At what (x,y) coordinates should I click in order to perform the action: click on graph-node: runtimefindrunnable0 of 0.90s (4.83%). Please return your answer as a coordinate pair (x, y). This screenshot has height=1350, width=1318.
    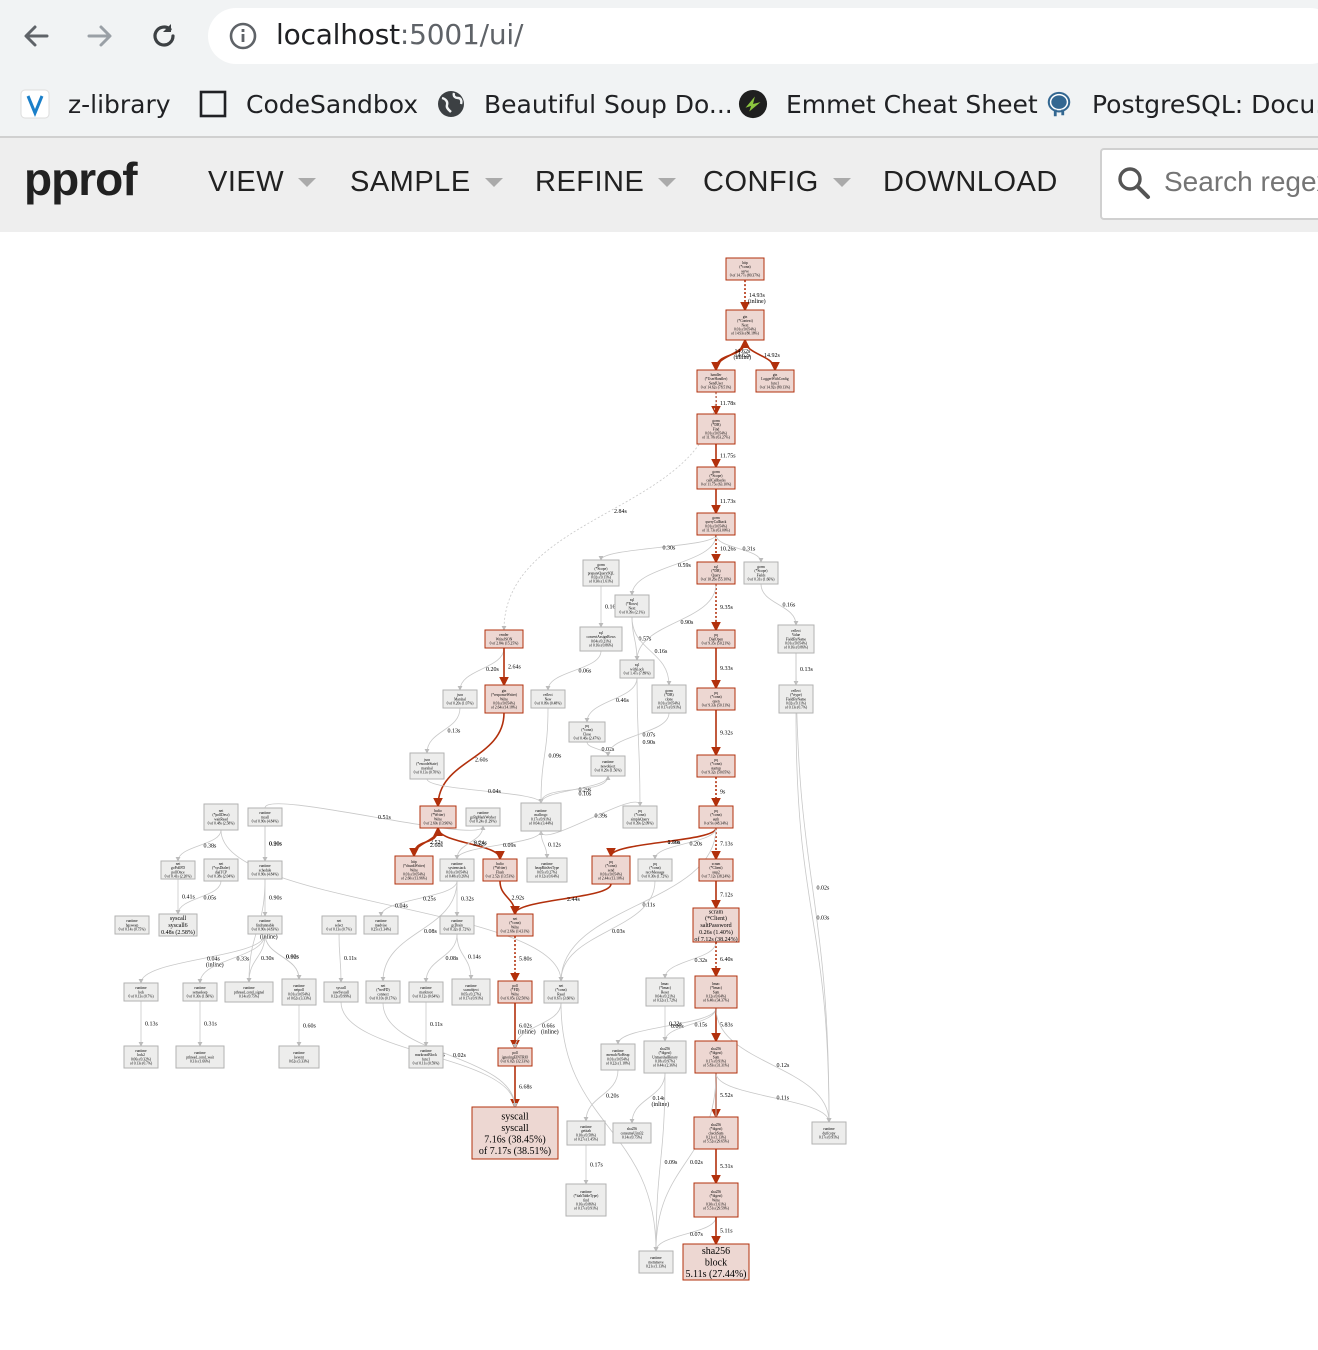
    Looking at the image, I should click on (265, 925).